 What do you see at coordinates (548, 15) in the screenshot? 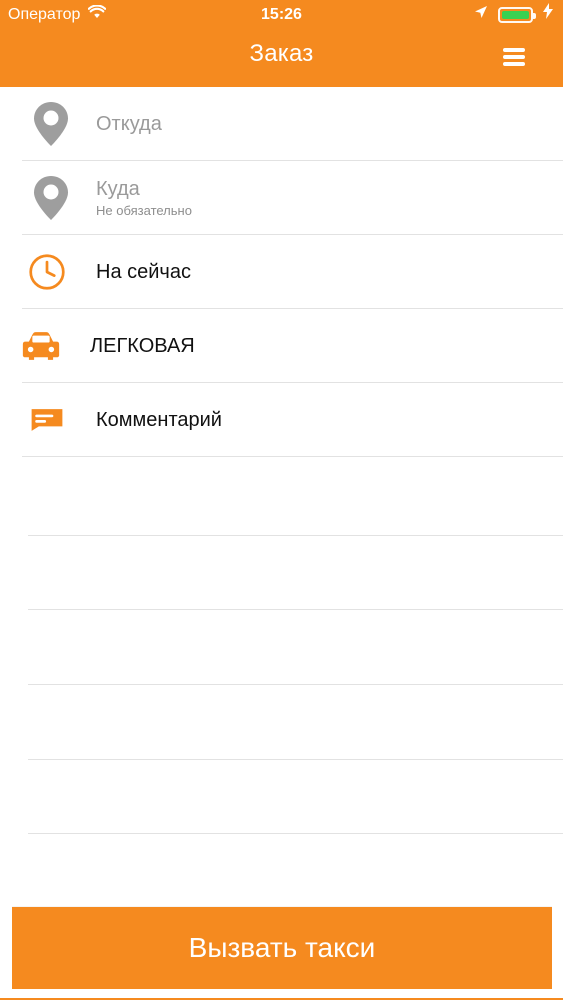
I see `charging-bolt-icon` at bounding box center [548, 15].